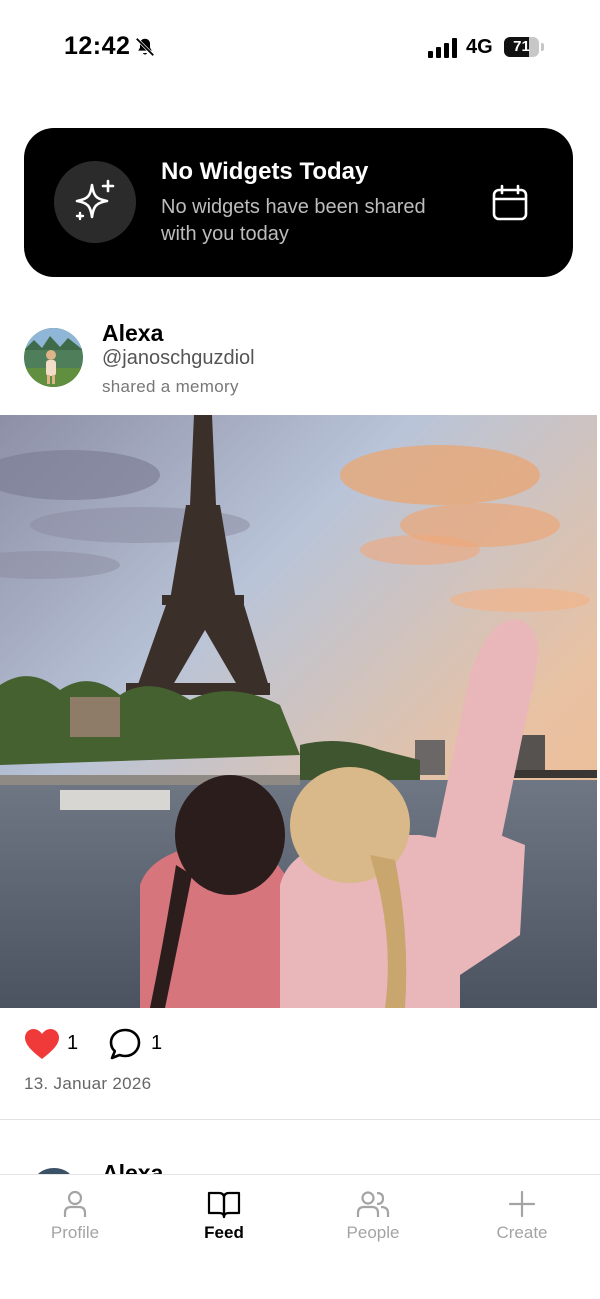  I want to click on battery-icon: 71, so click(524, 48).